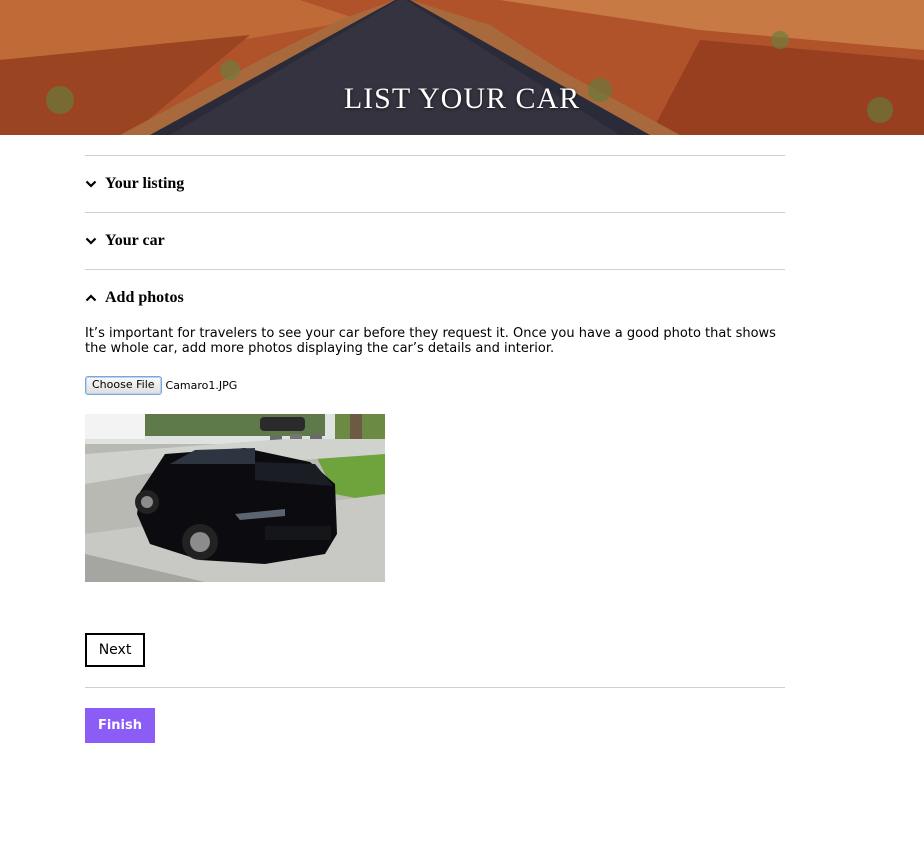 This screenshot has width=924, height=858. I want to click on choose-file-button: Choose File, so click(123, 385).